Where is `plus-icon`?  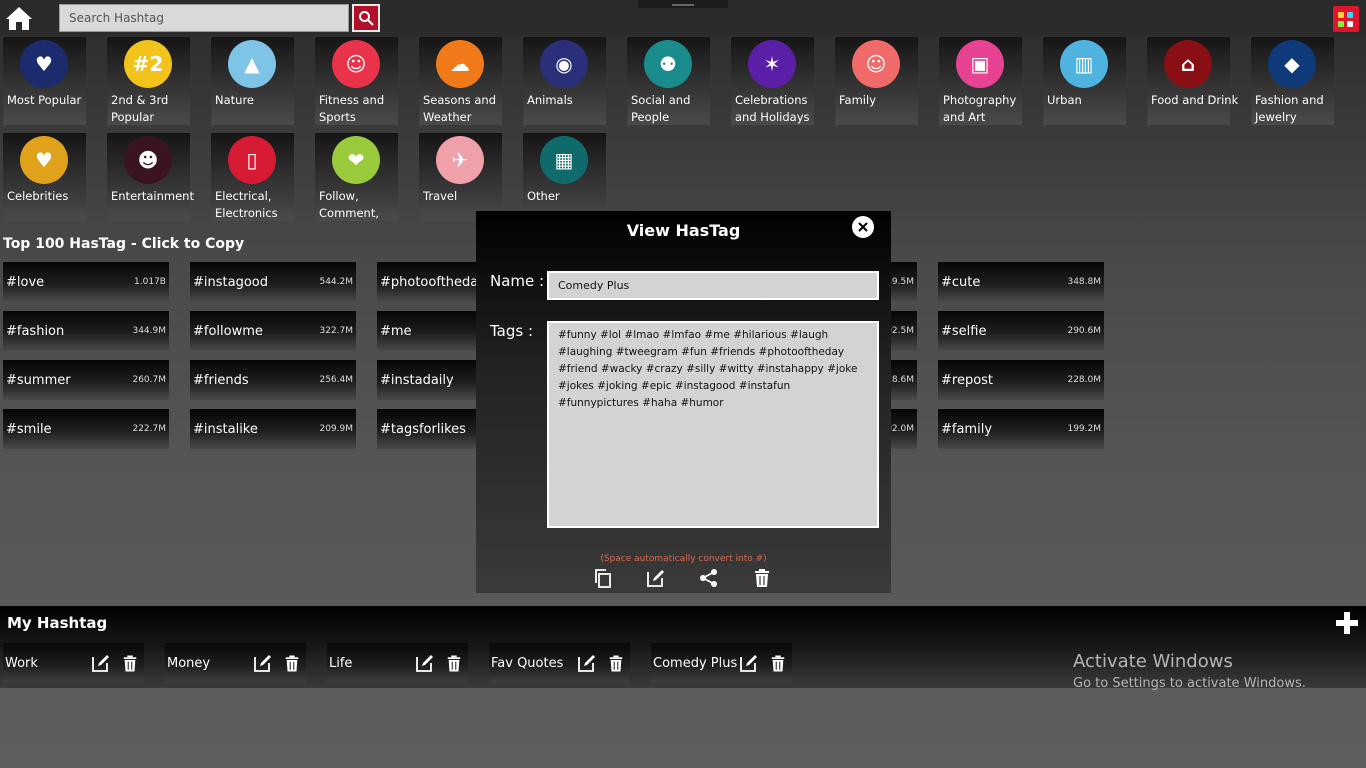
plus-icon is located at coordinates (1347, 623).